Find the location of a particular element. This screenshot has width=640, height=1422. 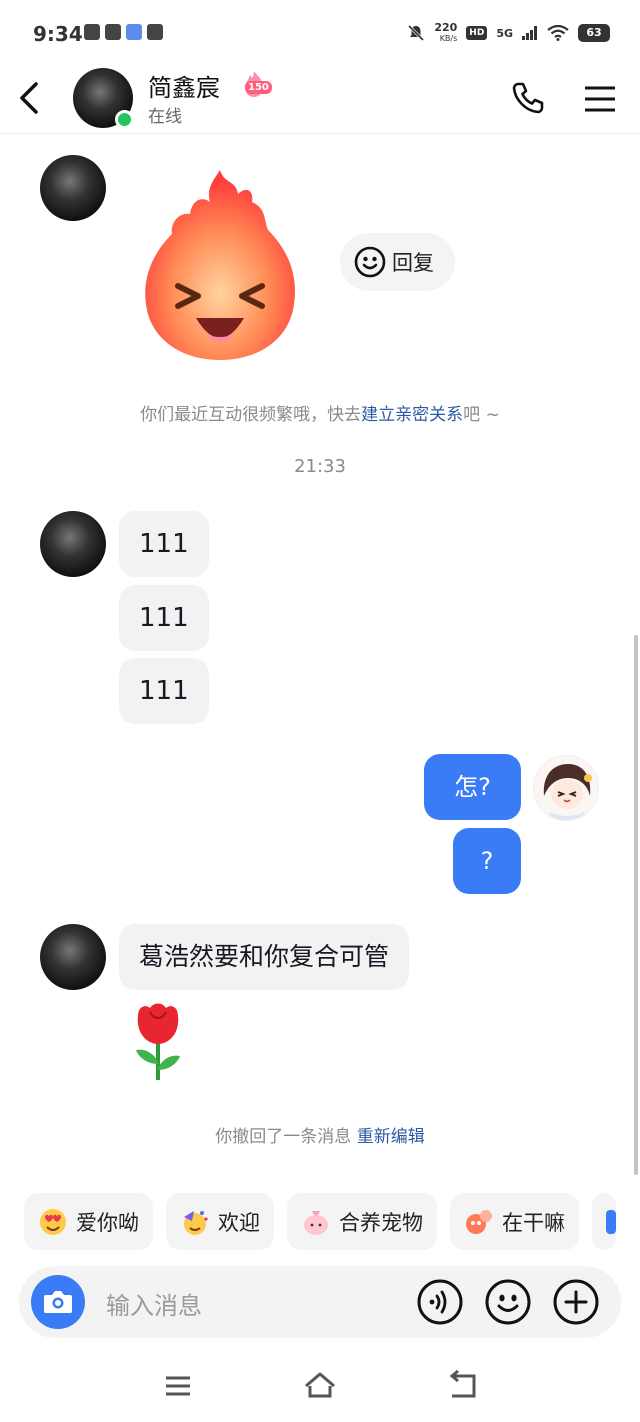

recall-text: 你撤回了一条消息 is located at coordinates (283, 1137).